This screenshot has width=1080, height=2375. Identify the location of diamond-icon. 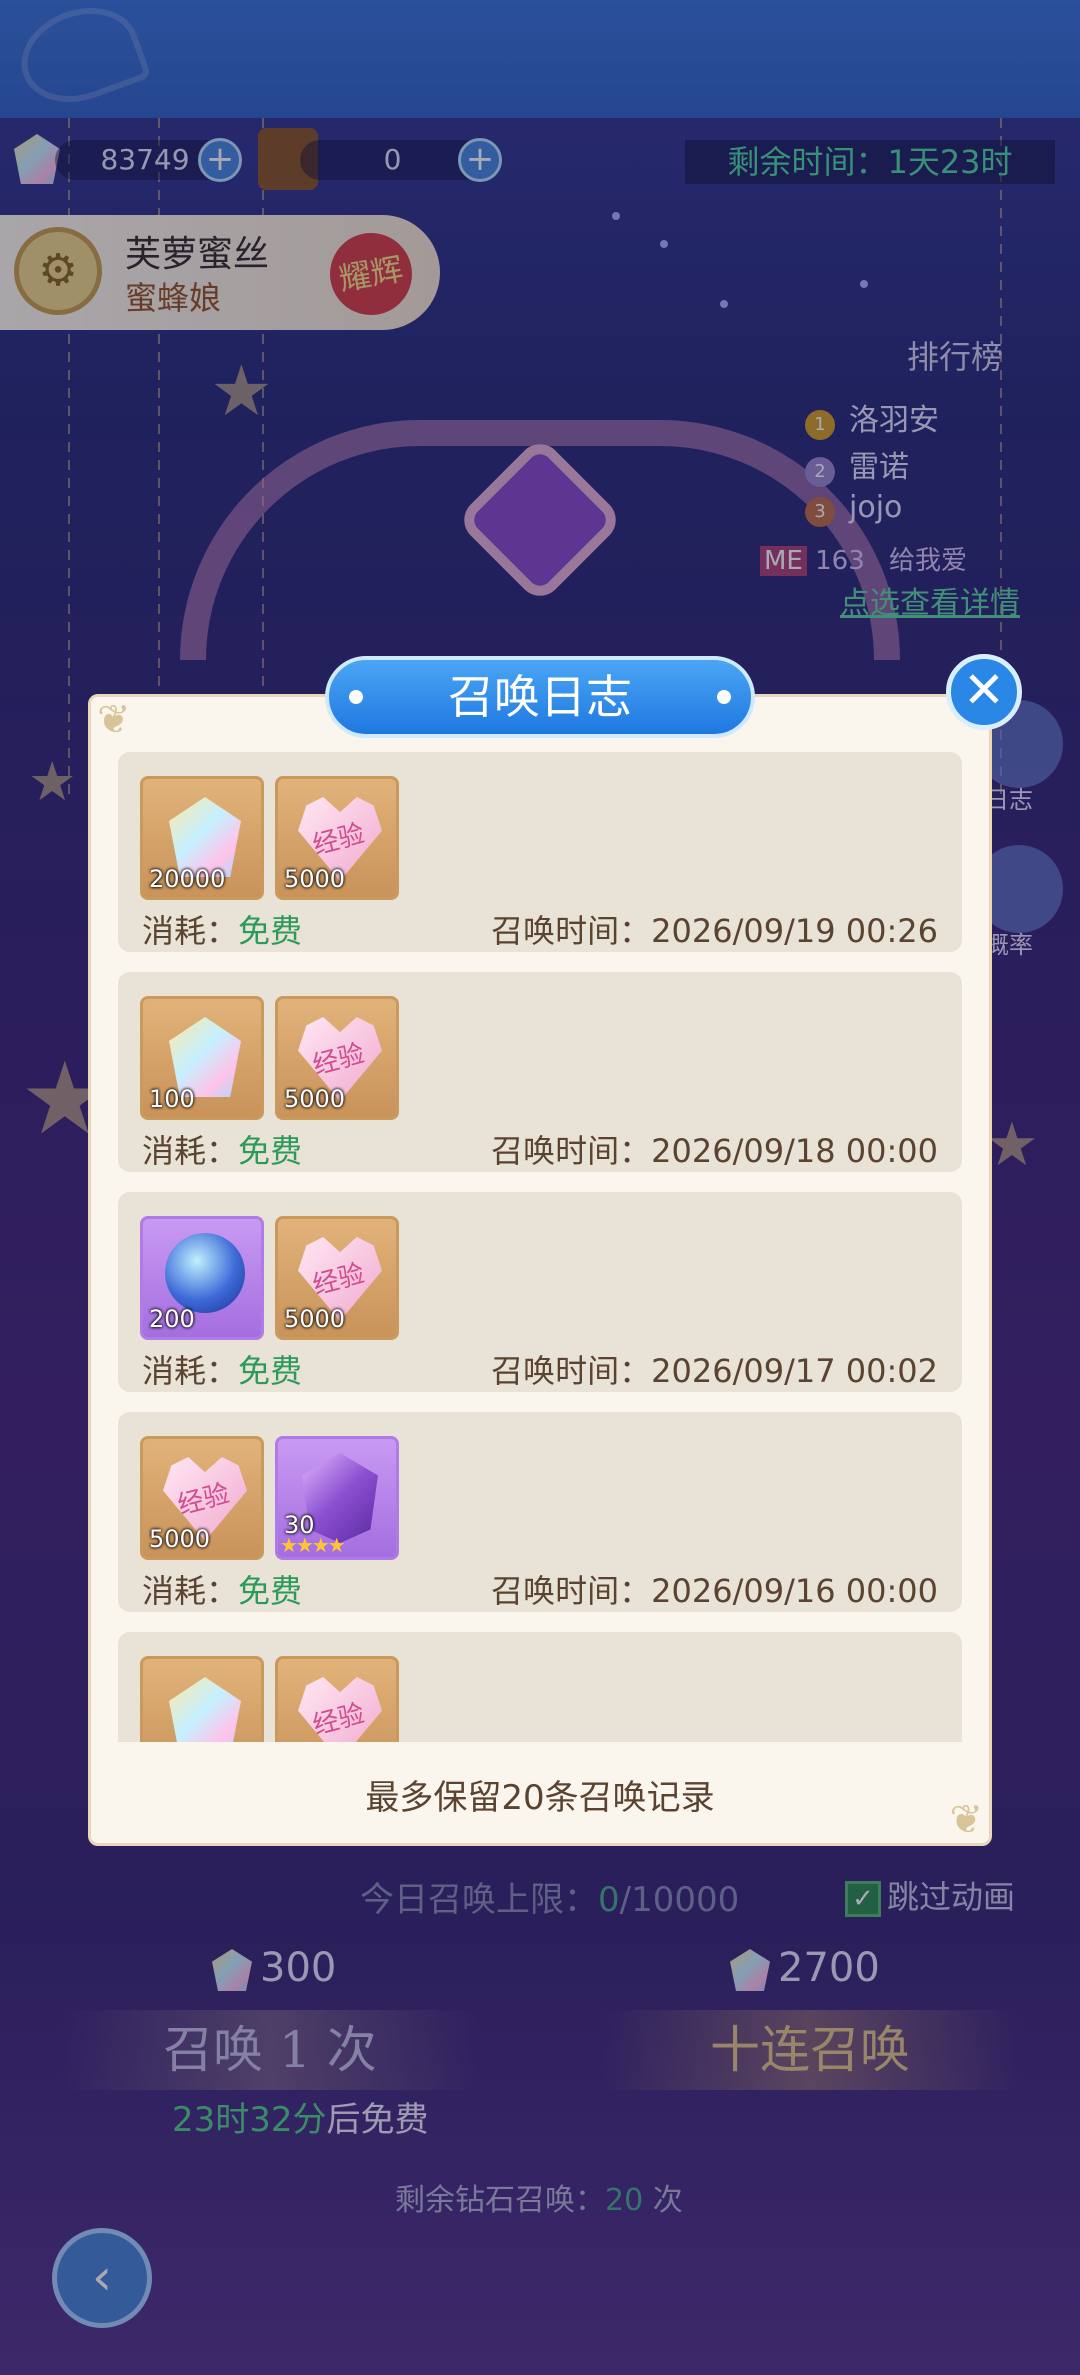
(205, 1709).